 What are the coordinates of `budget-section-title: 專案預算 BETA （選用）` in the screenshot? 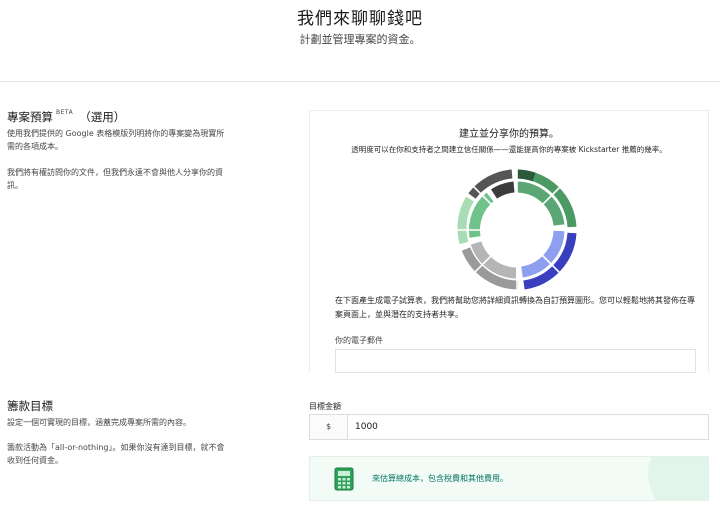 It's located at (66, 117).